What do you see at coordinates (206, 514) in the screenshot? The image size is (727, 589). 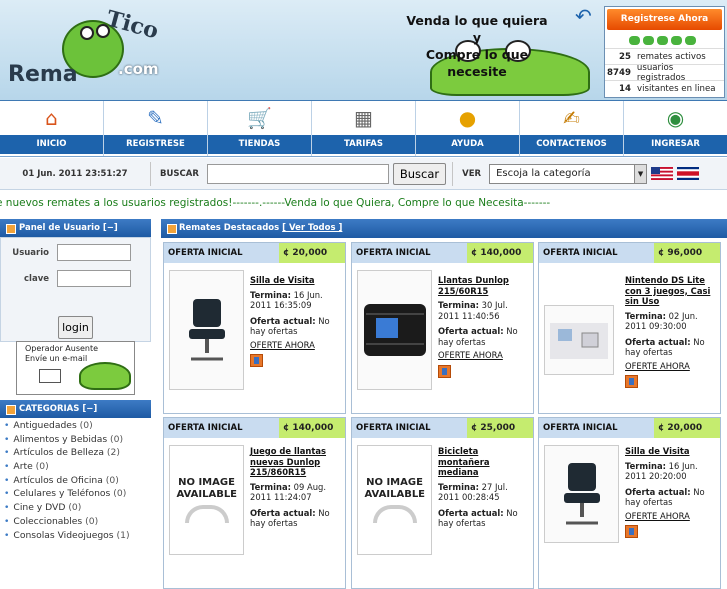 I see `no-image-icon` at bounding box center [206, 514].